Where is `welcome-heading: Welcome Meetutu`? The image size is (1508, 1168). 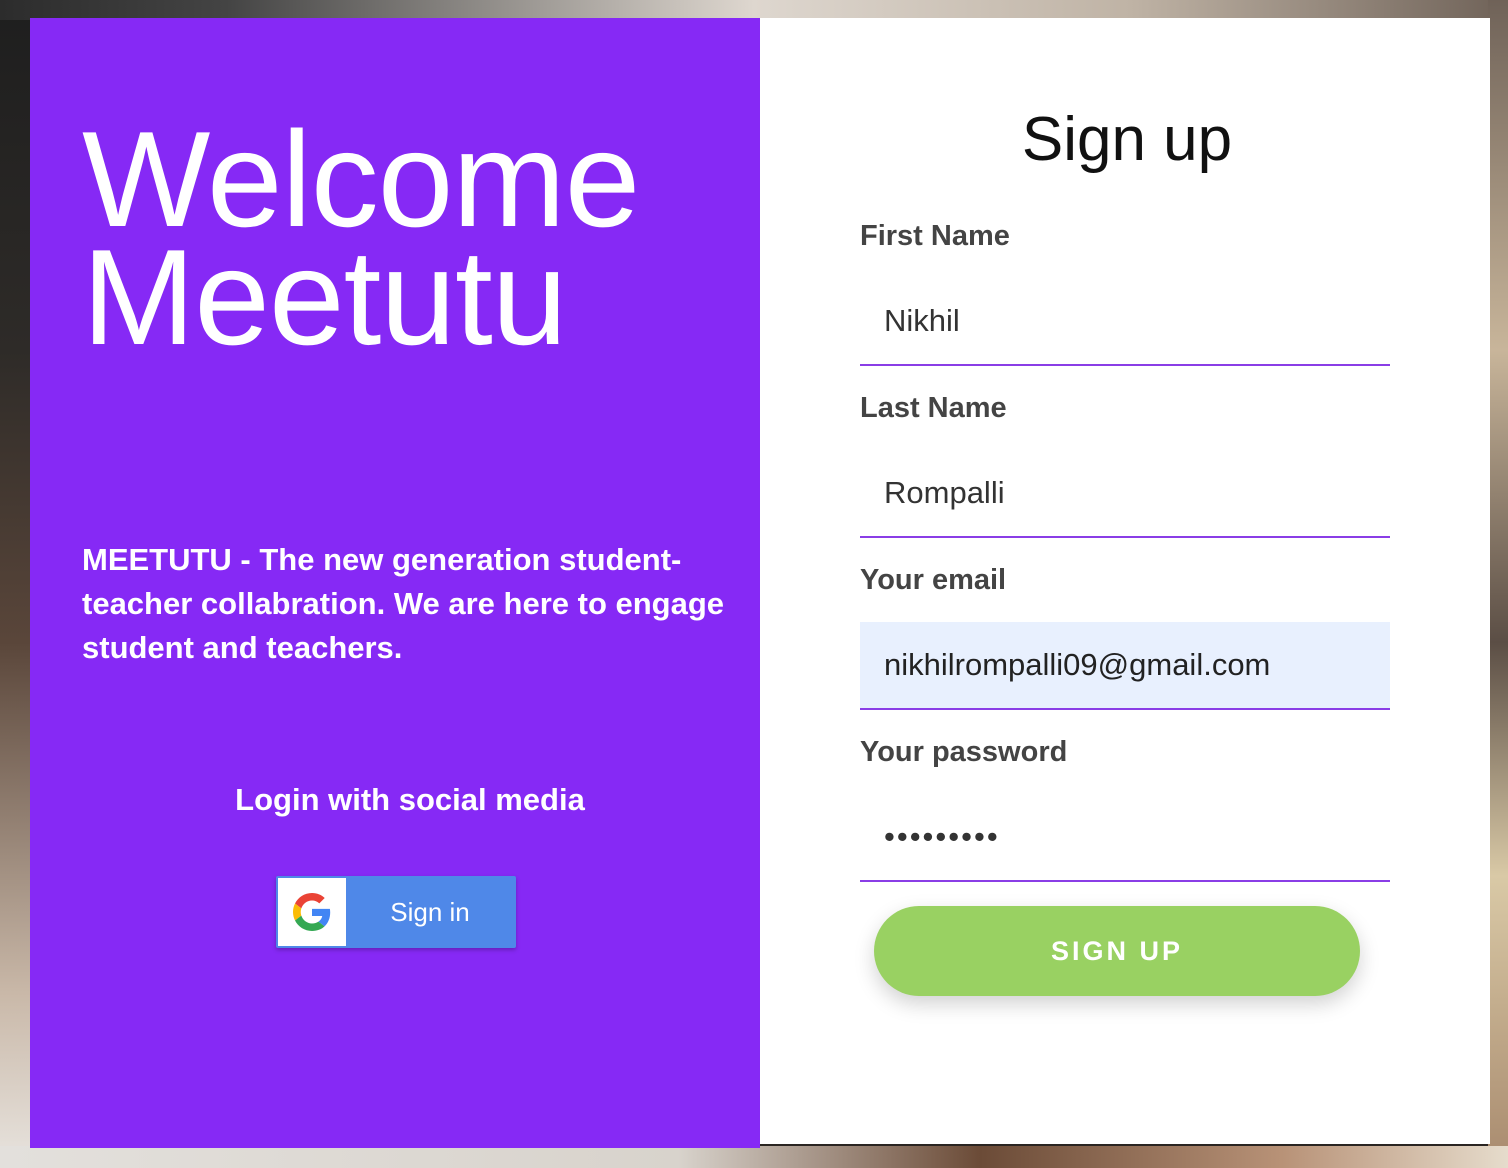 welcome-heading: Welcome Meetutu is located at coordinates (402, 242).